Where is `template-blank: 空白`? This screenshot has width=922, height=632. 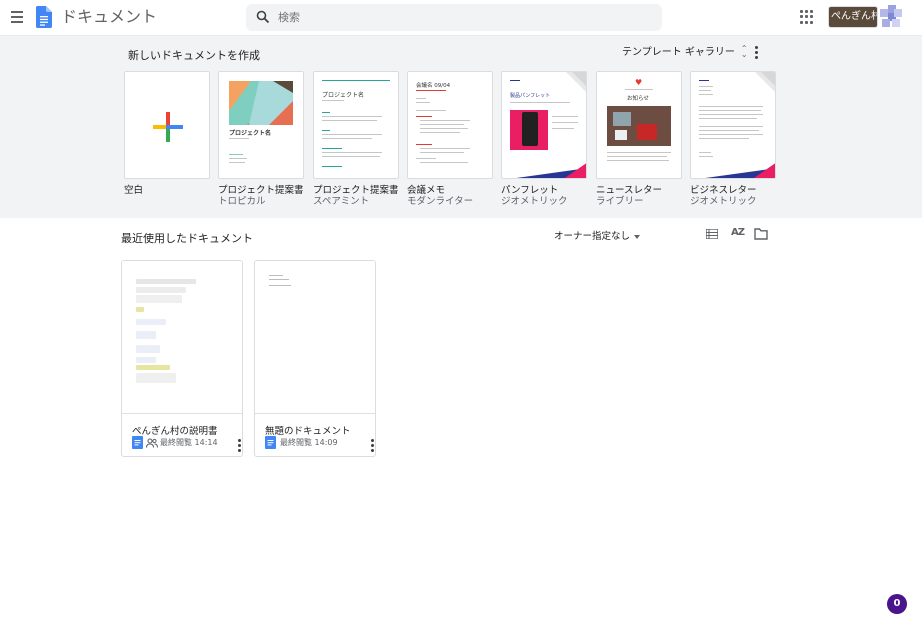 template-blank: 空白 is located at coordinates (167, 133).